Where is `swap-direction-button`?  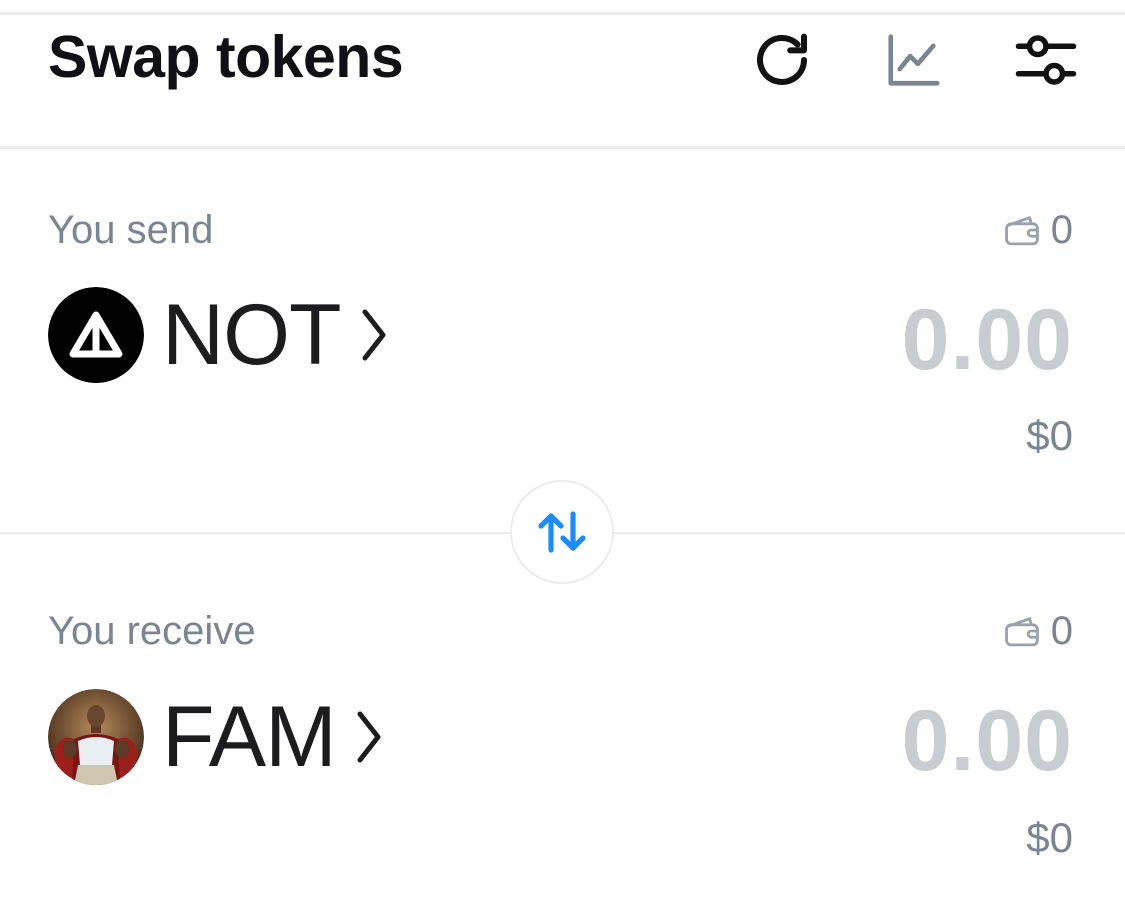
swap-direction-button is located at coordinates (562, 532).